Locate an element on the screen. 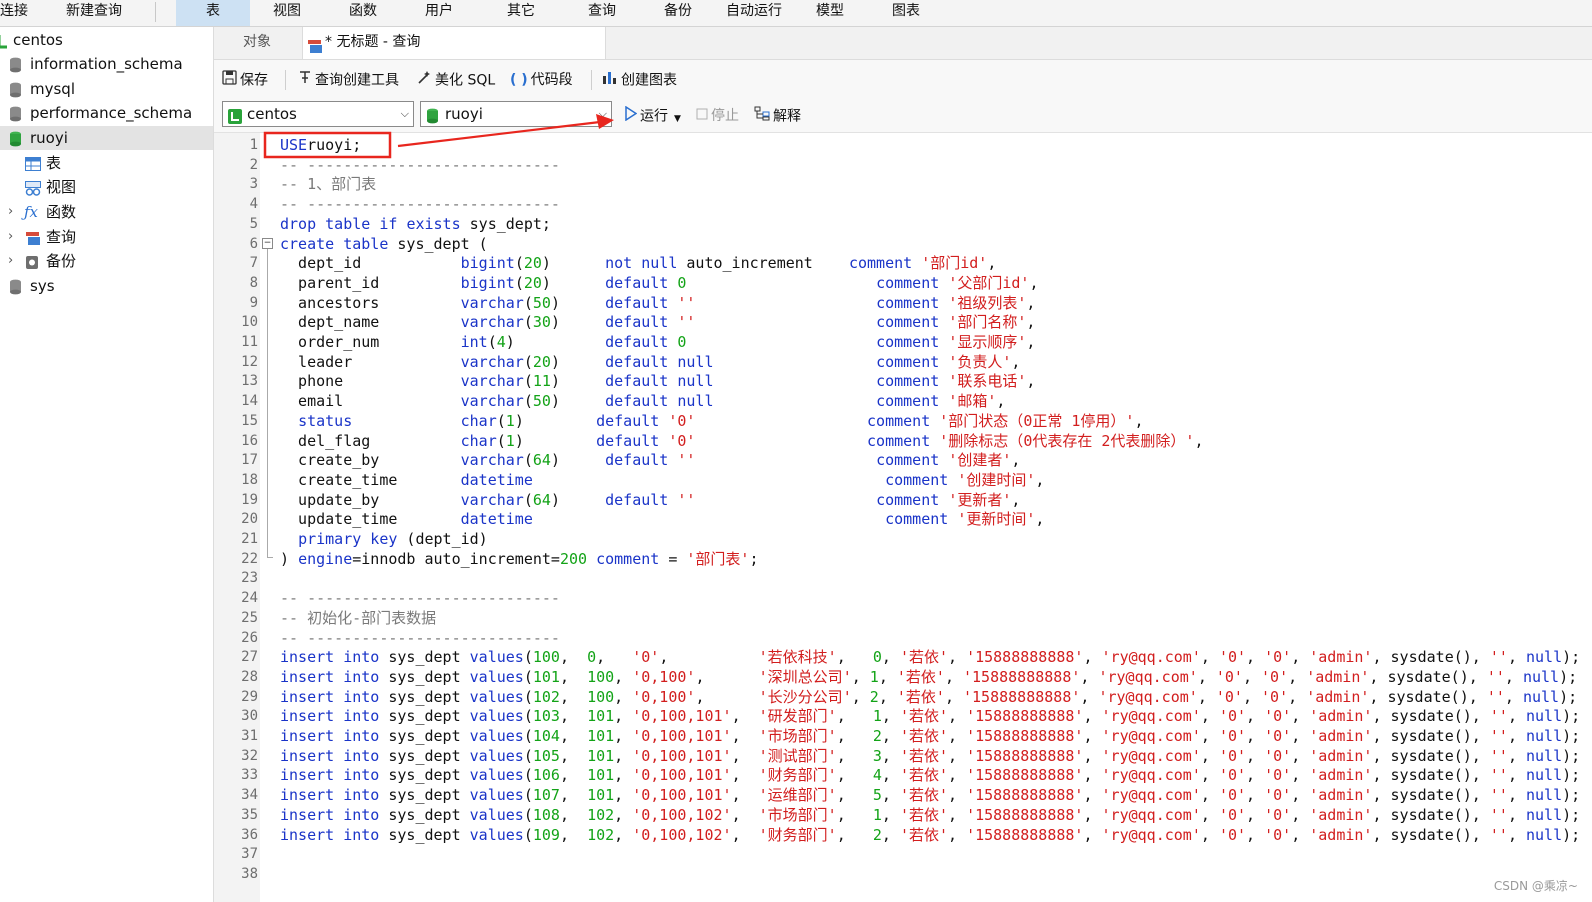 Image resolution: width=1592 pixels, height=902 pixels. menu-other: 其它 is located at coordinates (527, 13).